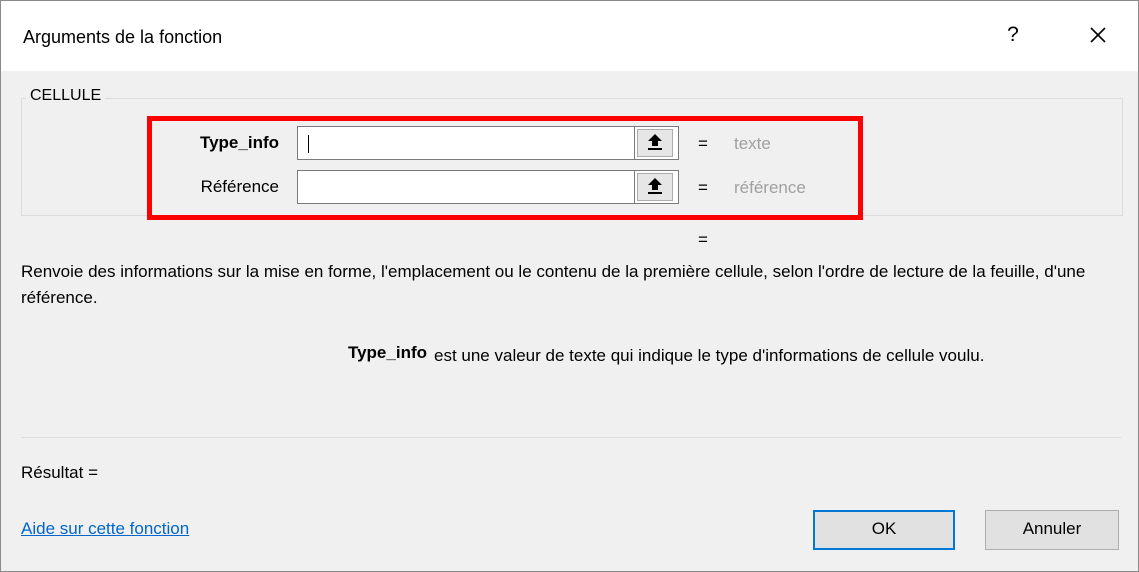  Describe the element at coordinates (105, 529) in the screenshot. I see `help-on-function-link: Aide sur cette fonction` at that location.